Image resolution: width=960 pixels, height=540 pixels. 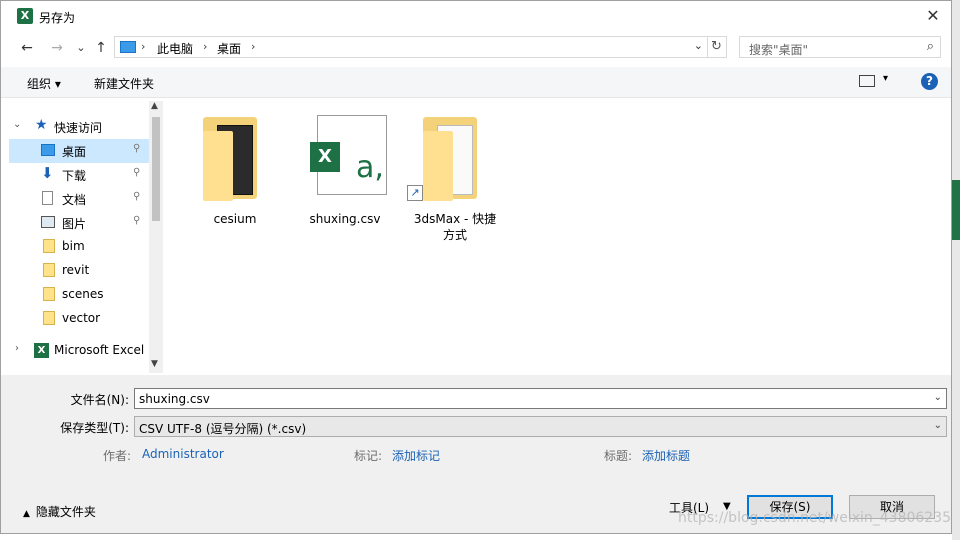 What do you see at coordinates (174, 399) in the screenshot?
I see `filename-value: shuxing.csv` at bounding box center [174, 399].